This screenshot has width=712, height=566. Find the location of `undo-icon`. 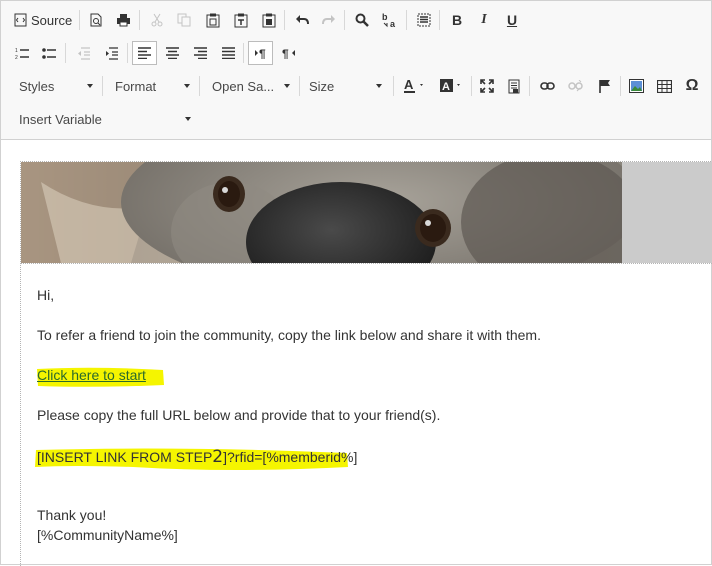

undo-icon is located at coordinates (302, 20).